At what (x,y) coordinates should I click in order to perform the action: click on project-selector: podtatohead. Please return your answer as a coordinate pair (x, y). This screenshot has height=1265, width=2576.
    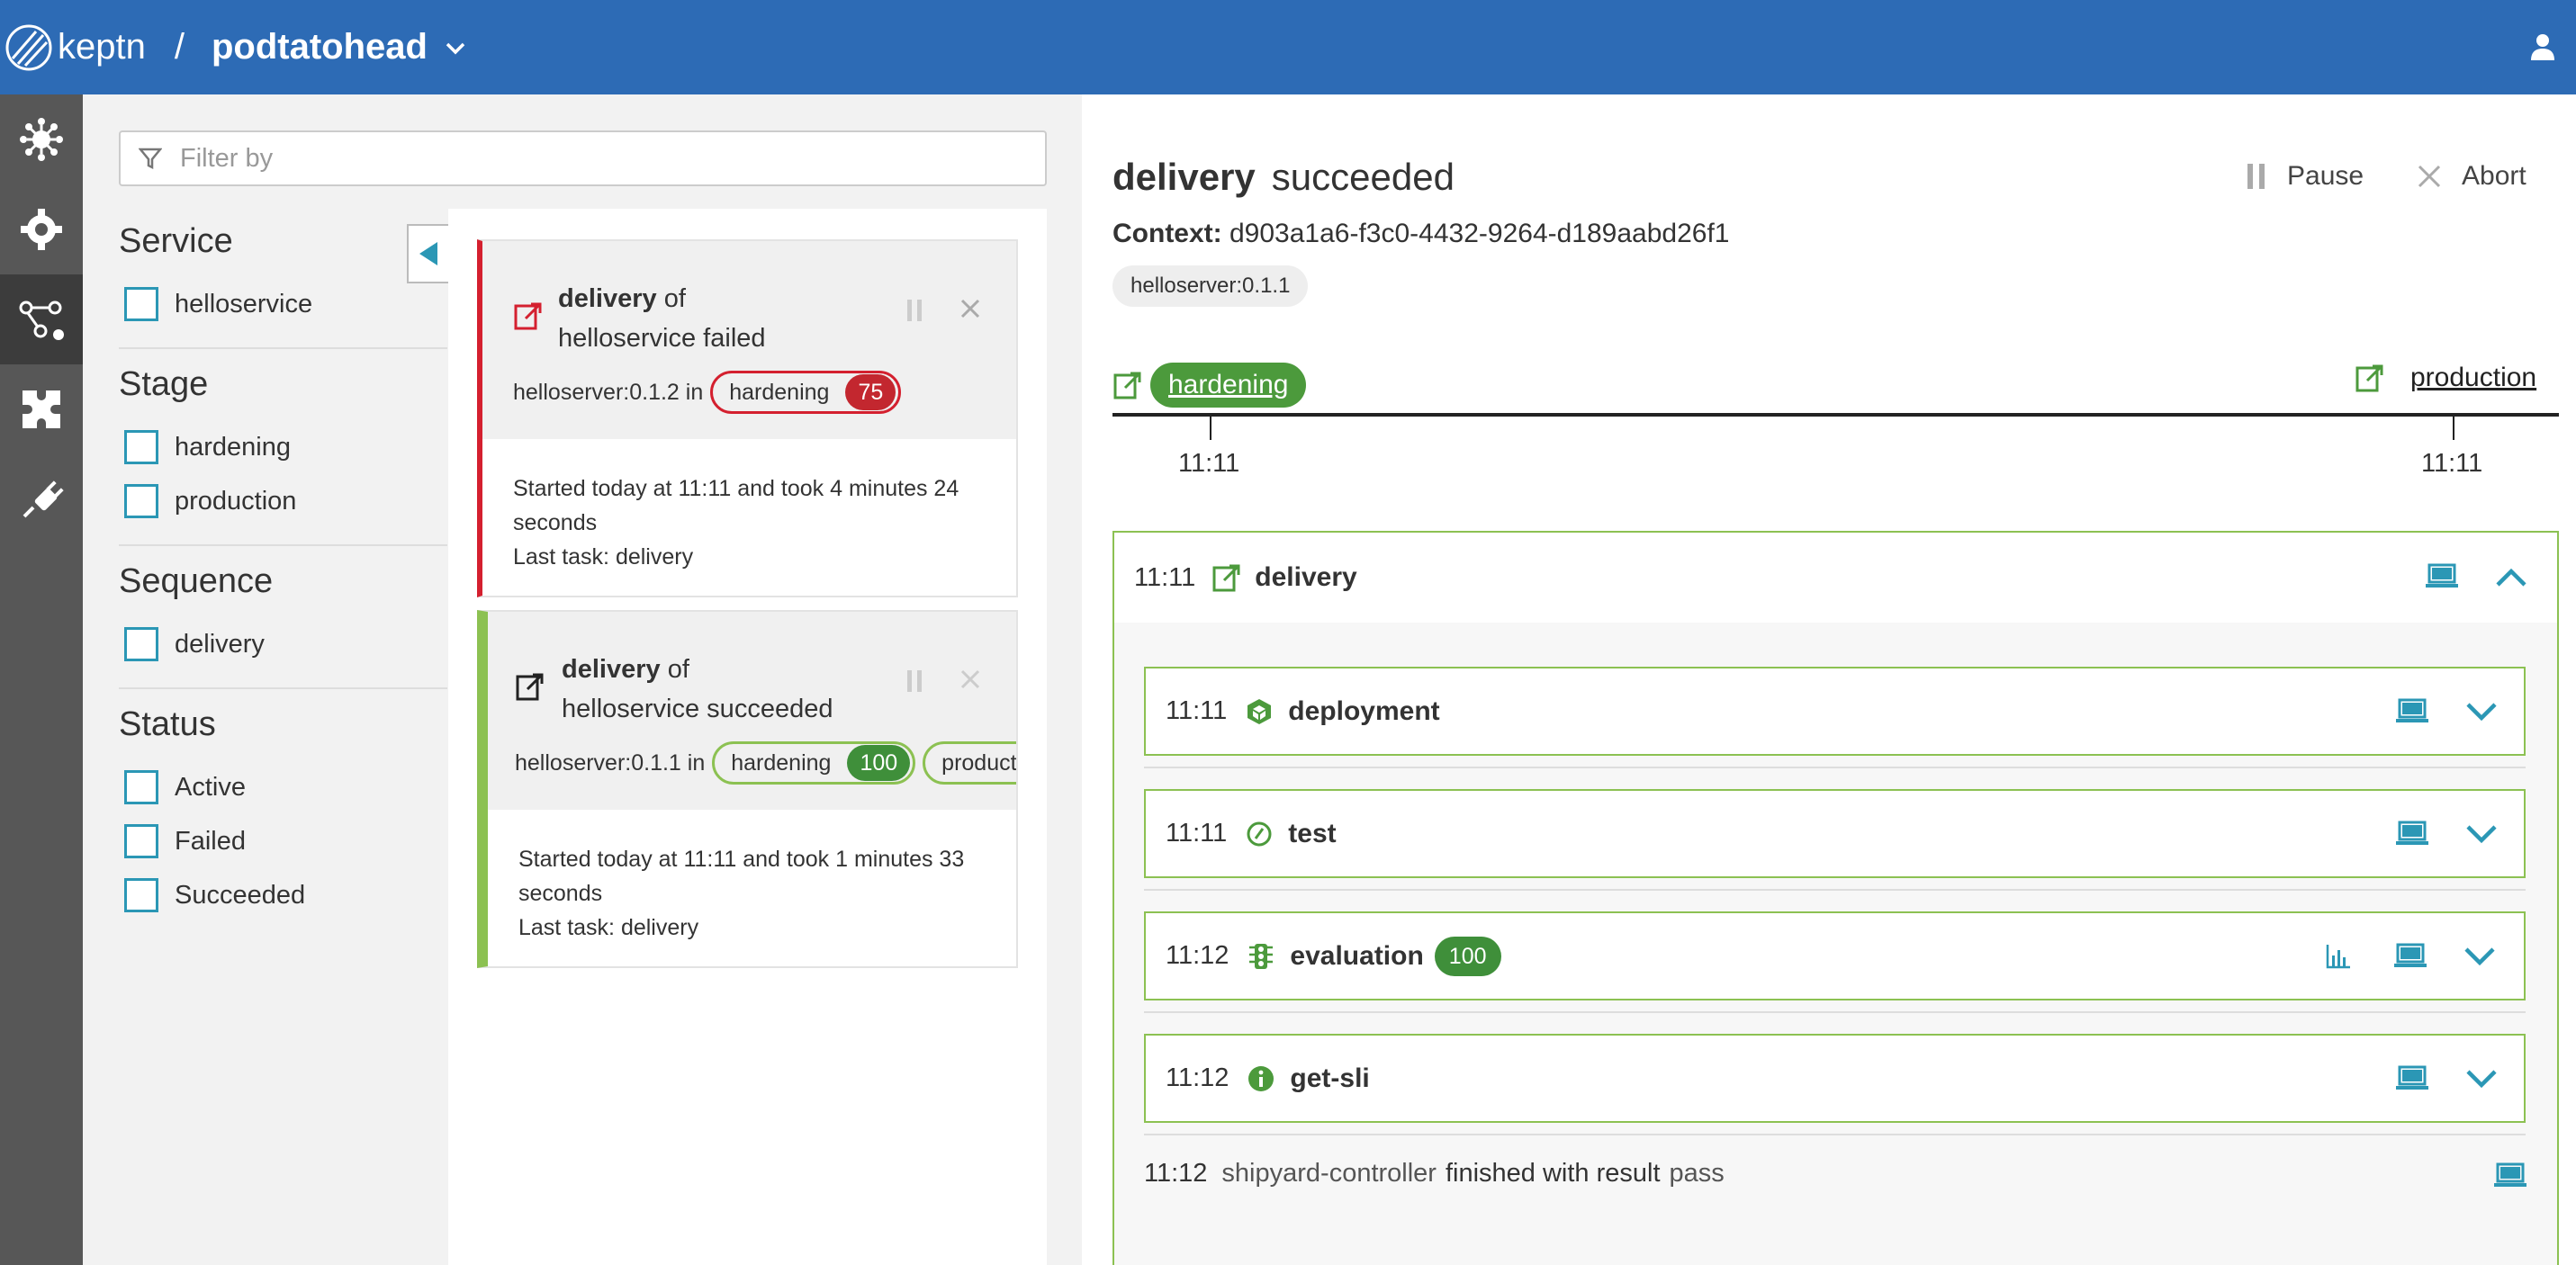
    Looking at the image, I should click on (320, 47).